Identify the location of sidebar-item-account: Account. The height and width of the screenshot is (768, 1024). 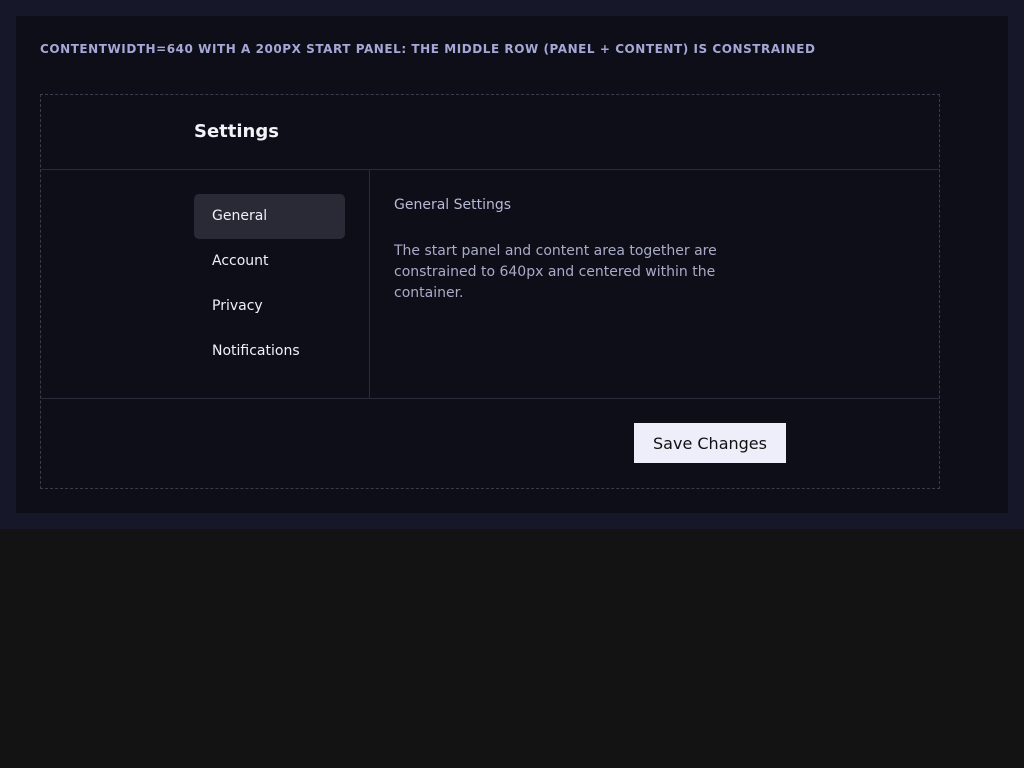
(269, 261).